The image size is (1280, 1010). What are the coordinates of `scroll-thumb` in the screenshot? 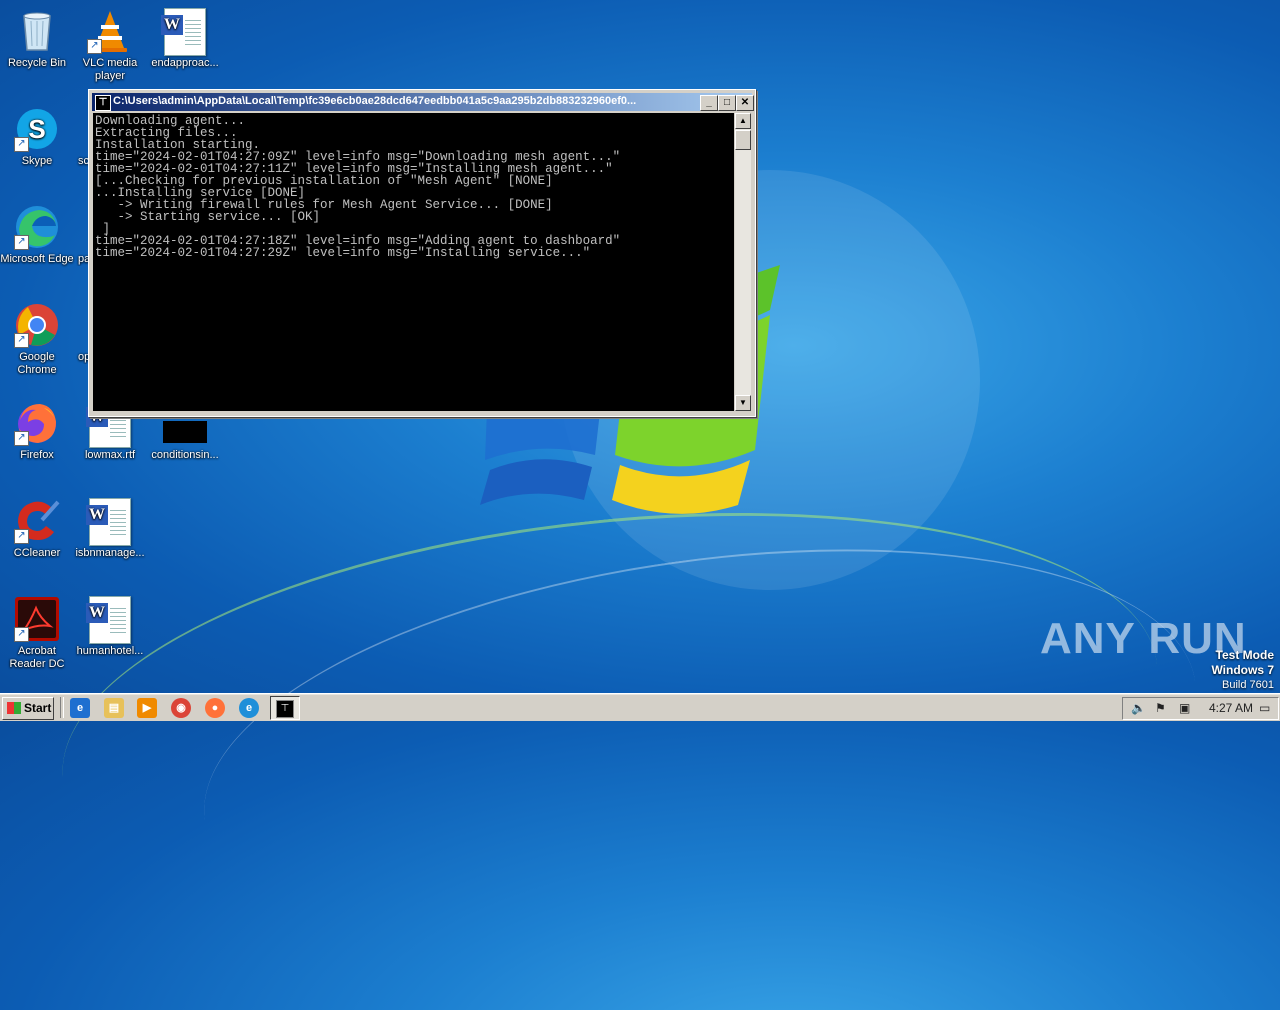 It's located at (743, 140).